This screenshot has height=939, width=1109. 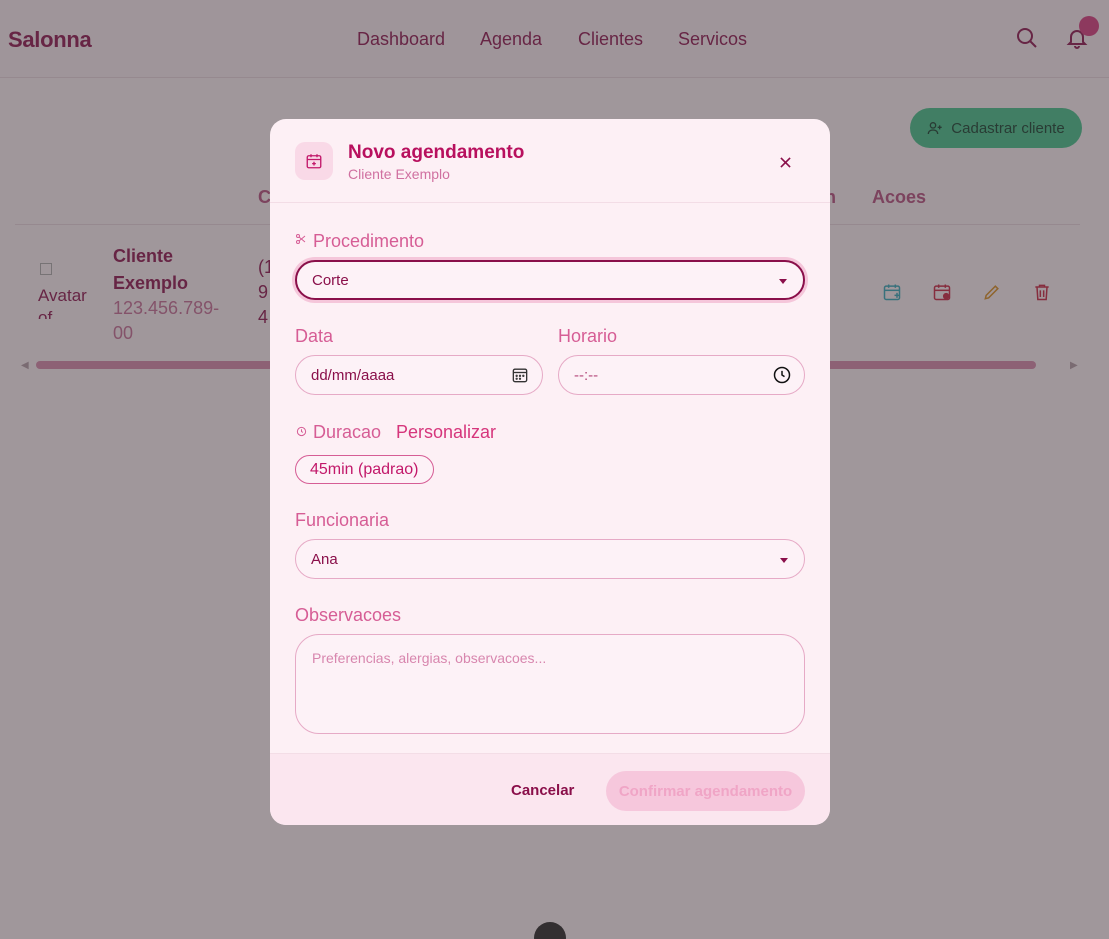 What do you see at coordinates (542, 790) in the screenshot?
I see `cancel-button: Cancelar` at bounding box center [542, 790].